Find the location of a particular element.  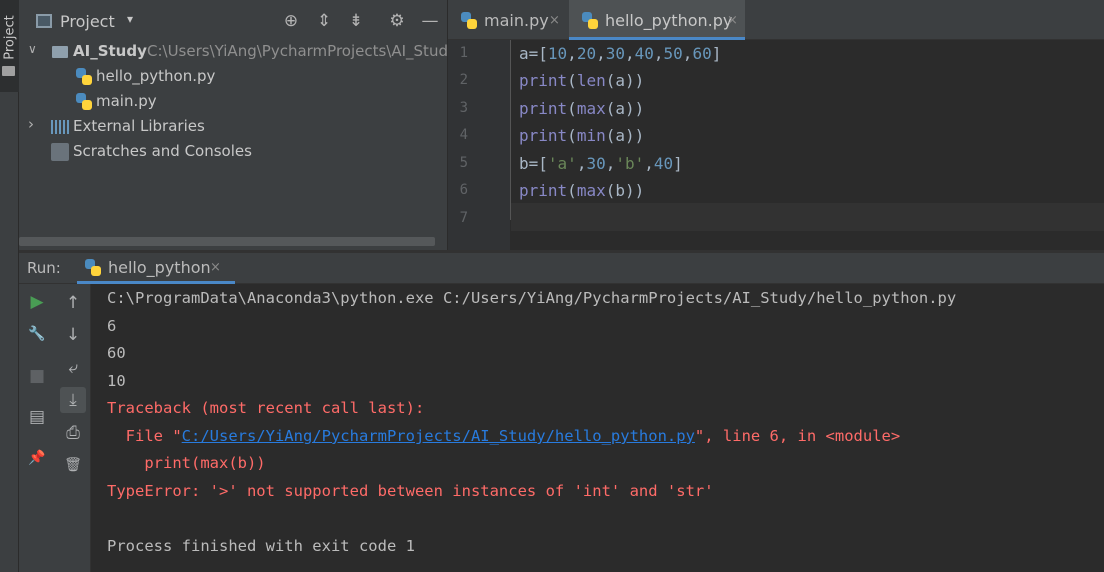

code-line-2: print(len(a)) is located at coordinates (581, 80).